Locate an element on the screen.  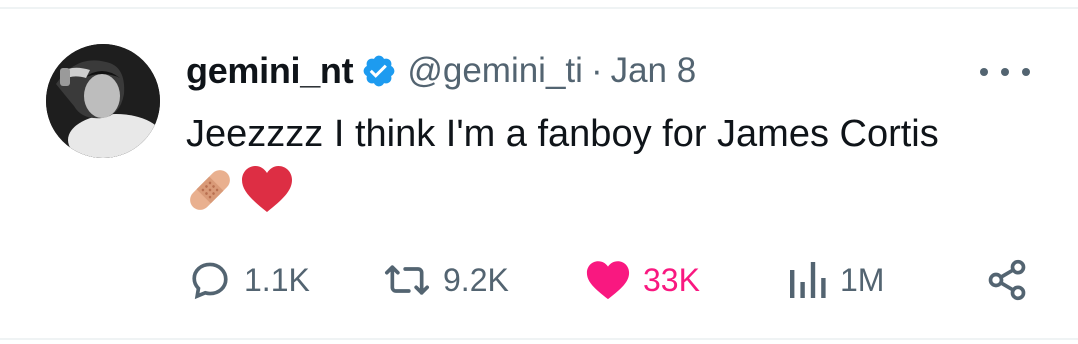
avatar is located at coordinates (103, 101).